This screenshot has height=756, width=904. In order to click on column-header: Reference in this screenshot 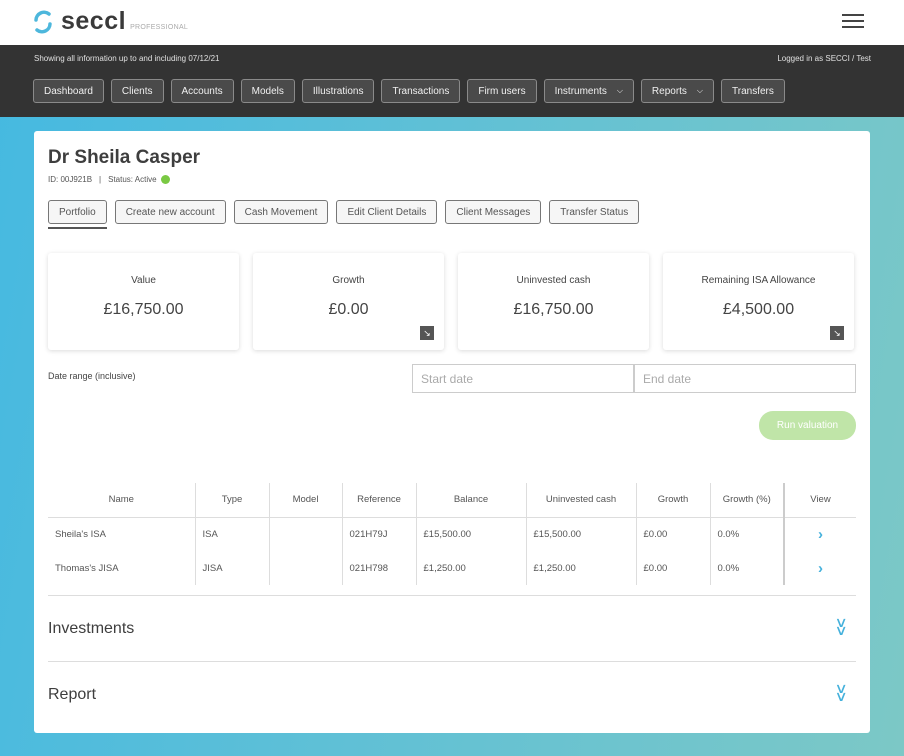, I will do `click(379, 500)`.